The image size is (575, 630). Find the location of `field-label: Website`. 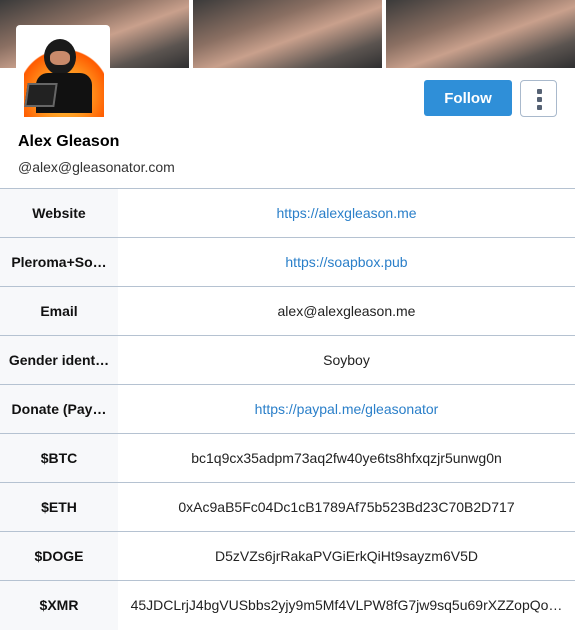

field-label: Website is located at coordinates (59, 213).